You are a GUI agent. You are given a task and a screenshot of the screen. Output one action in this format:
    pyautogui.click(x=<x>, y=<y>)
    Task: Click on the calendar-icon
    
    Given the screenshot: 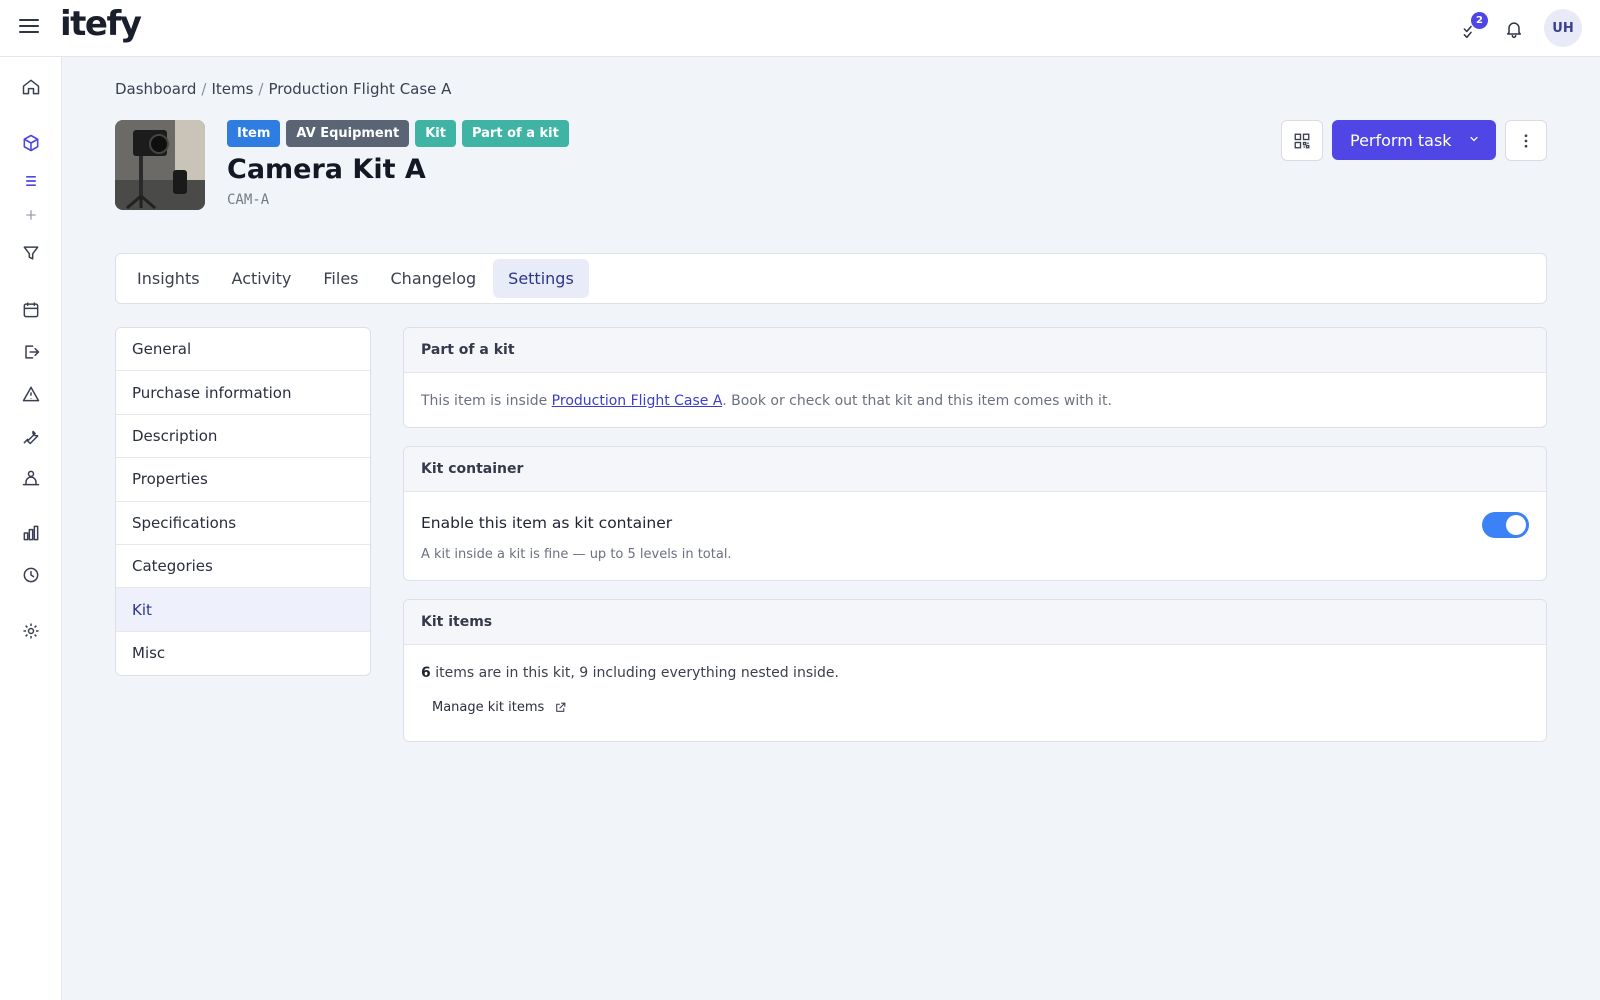 What is the action you would take?
    pyautogui.click(x=31, y=310)
    